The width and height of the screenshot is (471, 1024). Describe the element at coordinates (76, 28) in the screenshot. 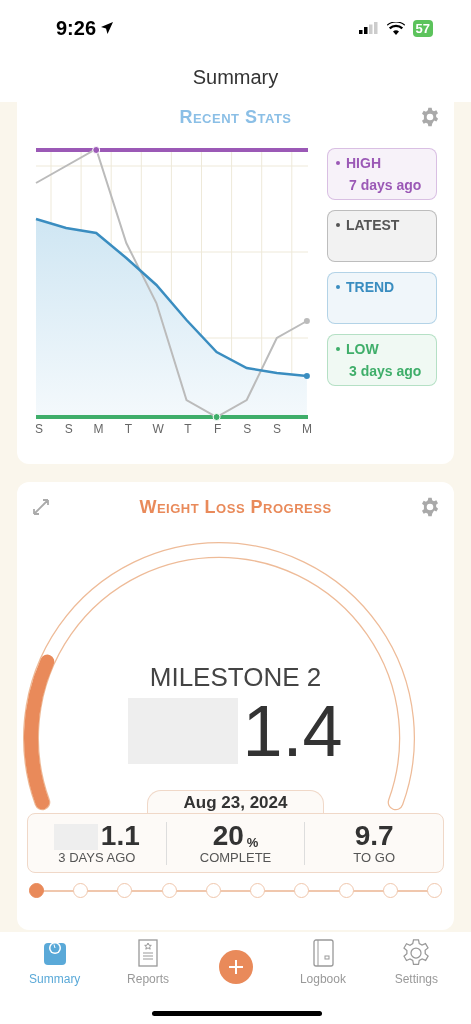

I see `status-time: 9:26` at that location.